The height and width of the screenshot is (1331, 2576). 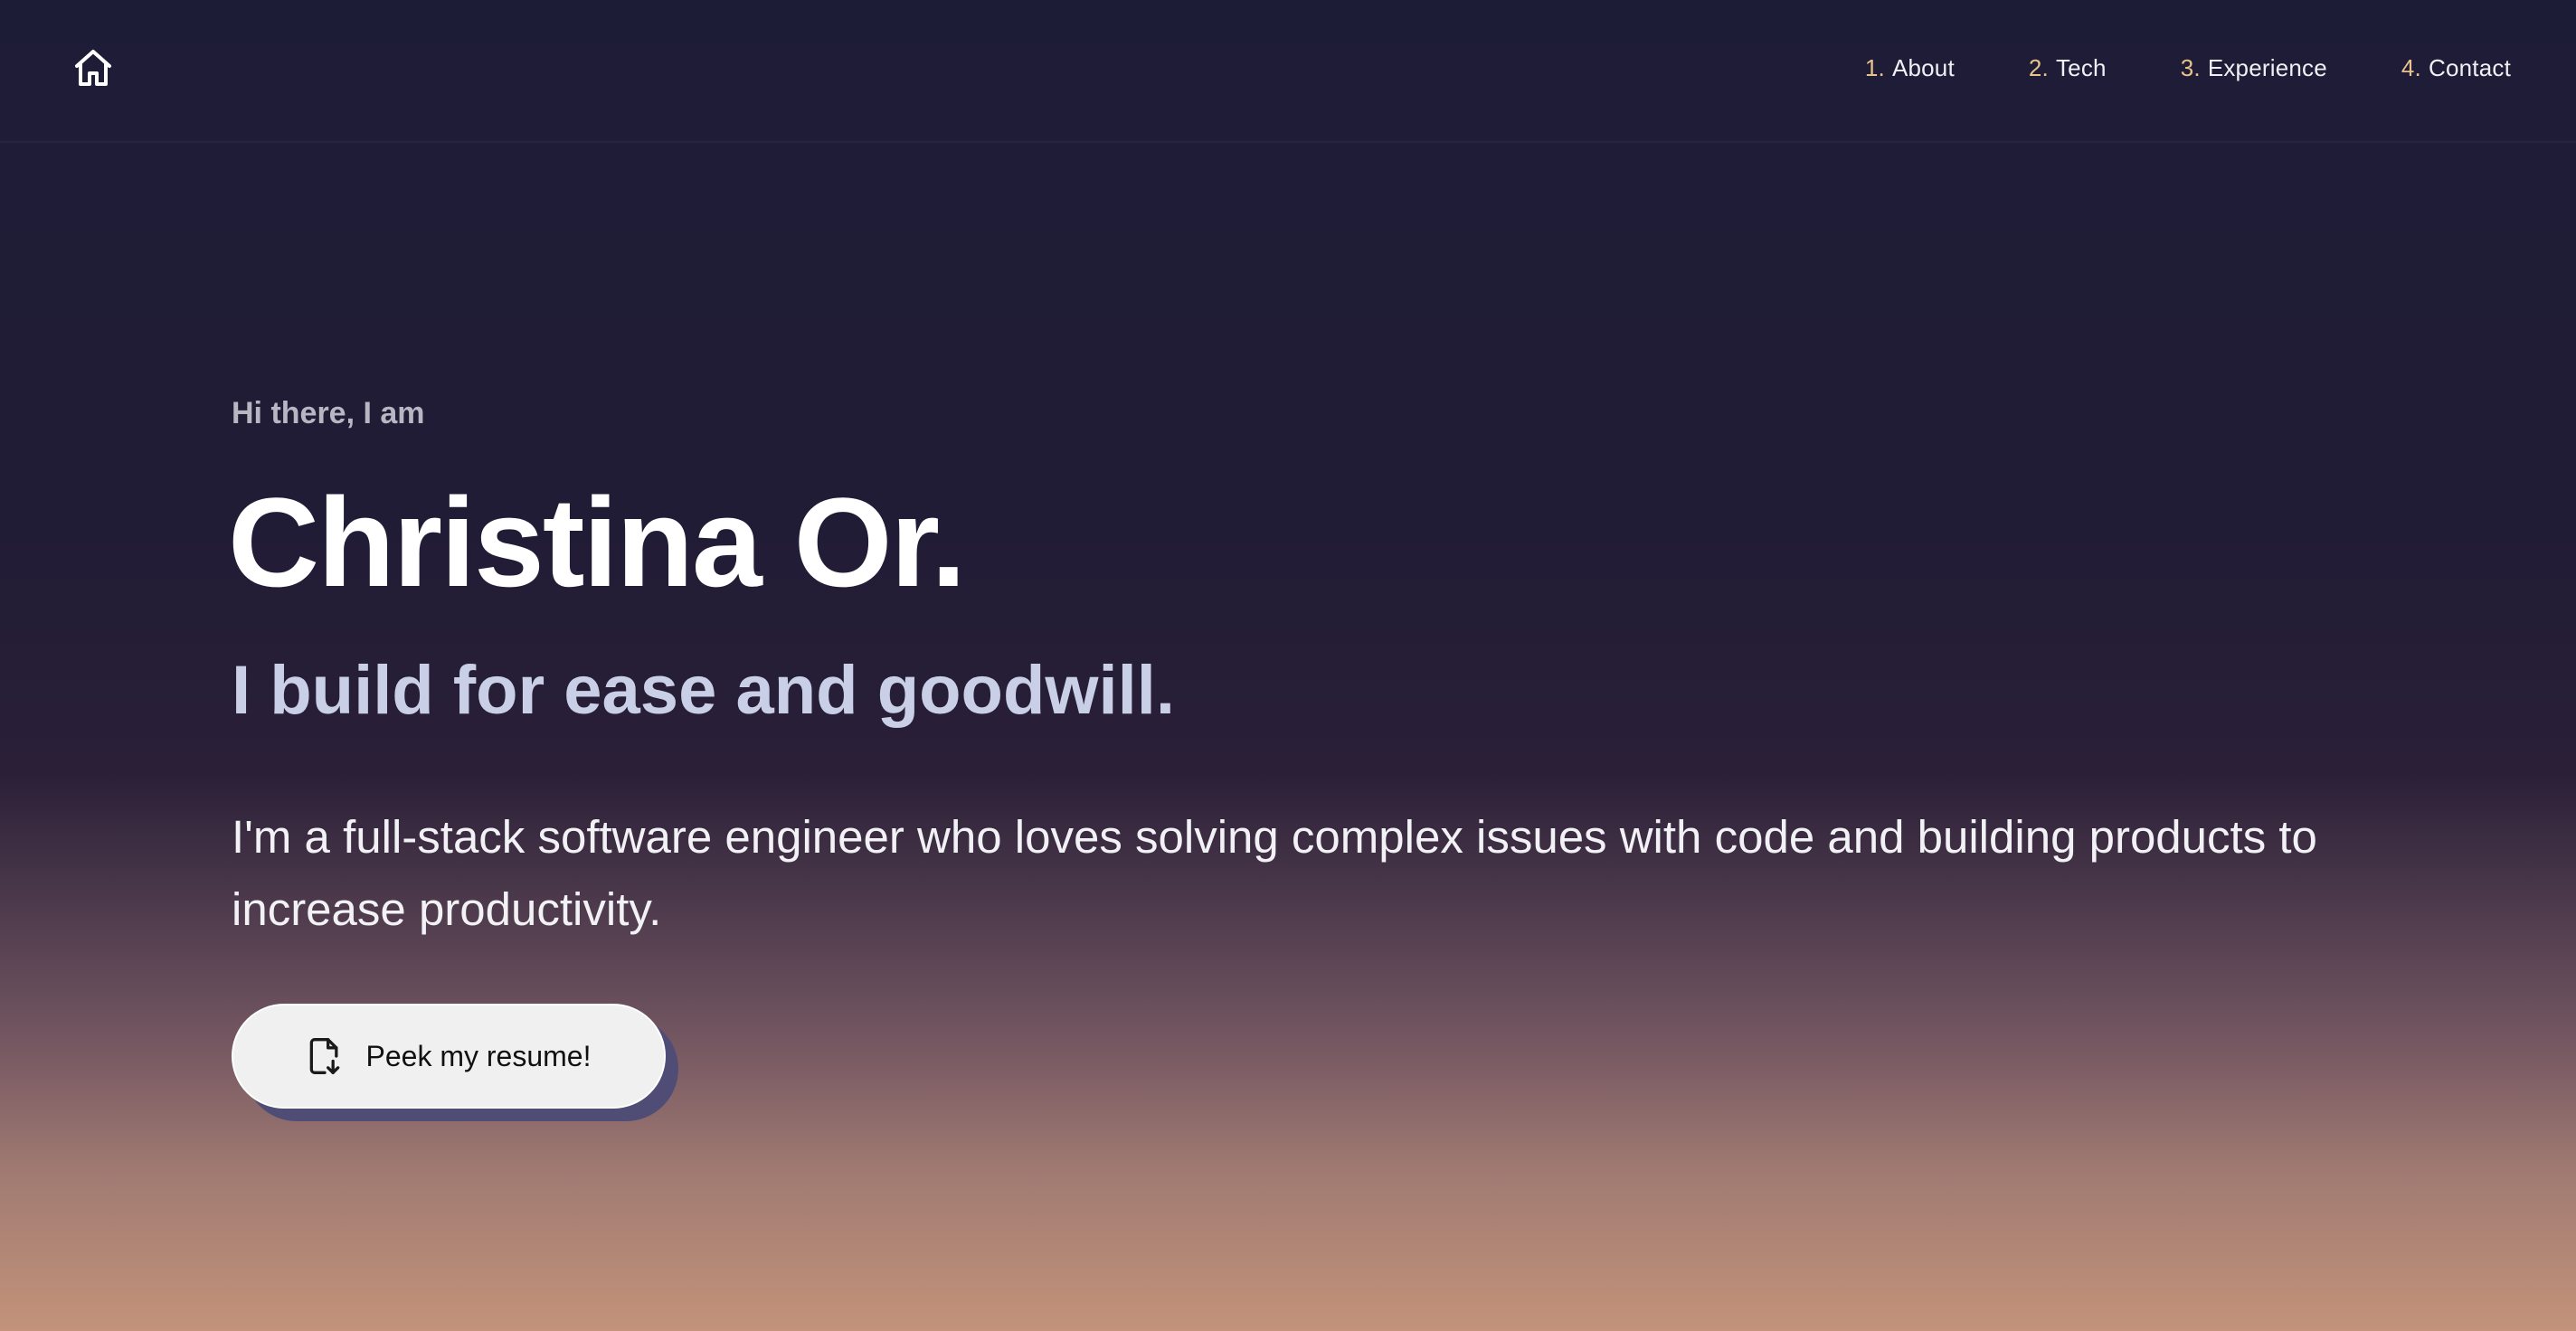 I want to click on nav-item-number: 3., so click(x=2190, y=67).